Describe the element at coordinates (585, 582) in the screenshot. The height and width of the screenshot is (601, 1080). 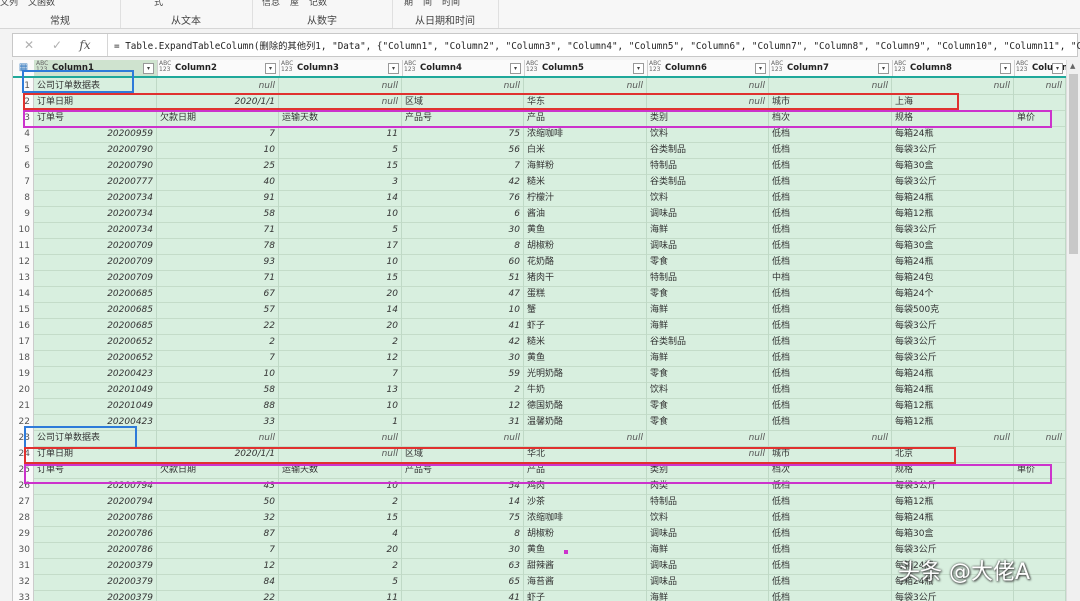
I see `table-cell: 海苔酱` at that location.